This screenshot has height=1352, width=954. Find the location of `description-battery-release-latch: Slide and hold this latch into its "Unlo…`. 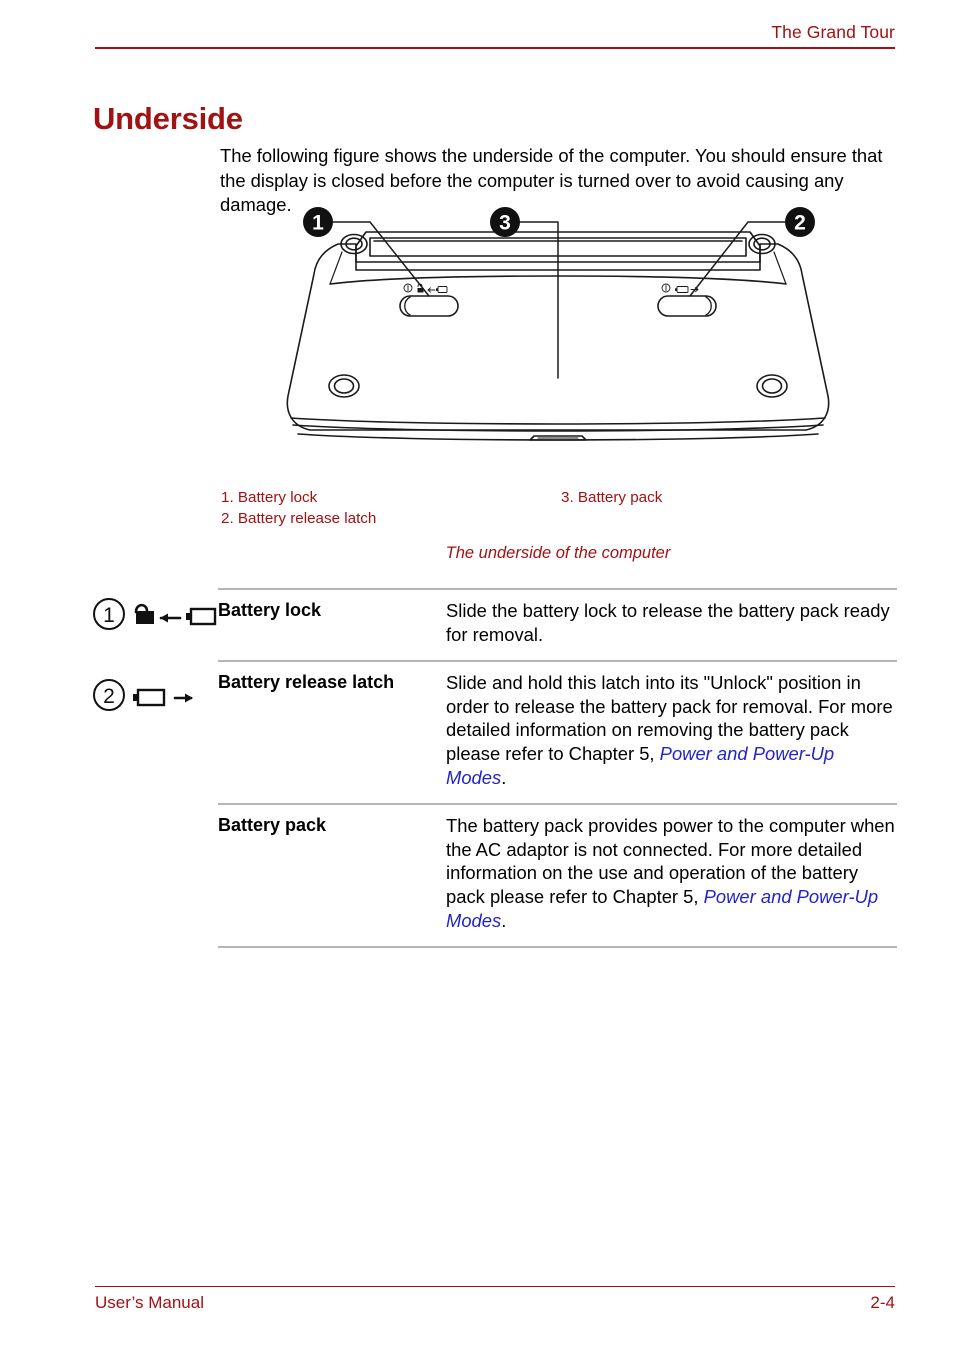

description-battery-release-latch: Slide and hold this latch into its "Unlo… is located at coordinates (671, 732).